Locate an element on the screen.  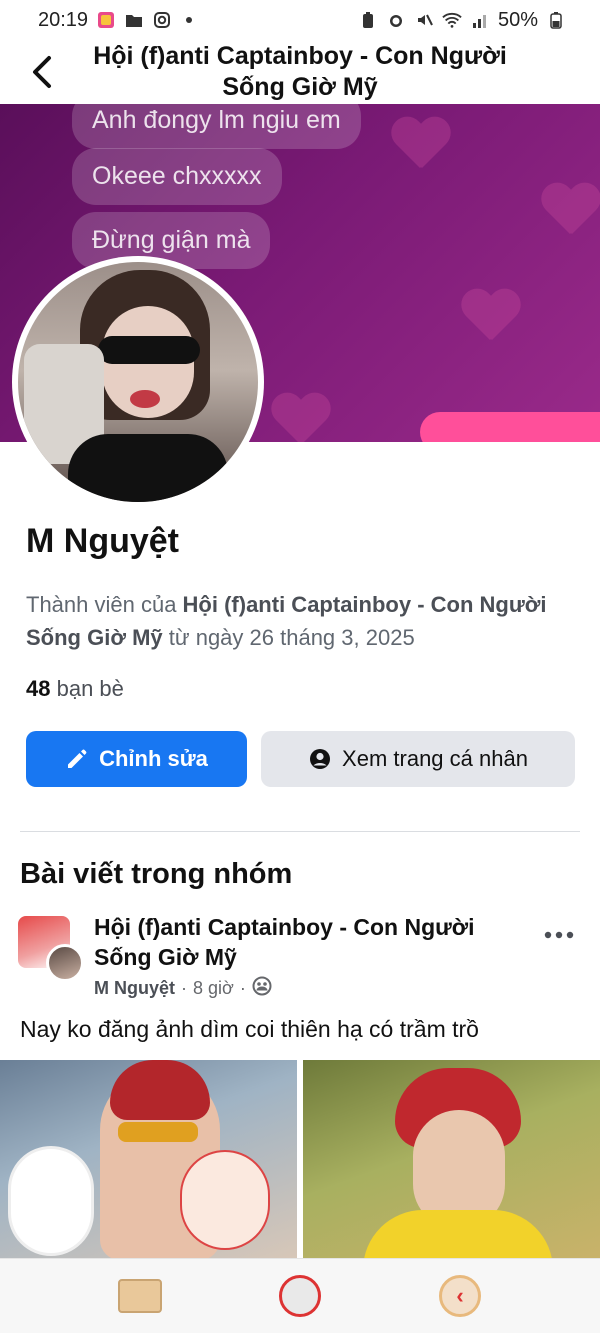
edit-button-label: Chỉnh sửa is located at coordinates (153, 758).